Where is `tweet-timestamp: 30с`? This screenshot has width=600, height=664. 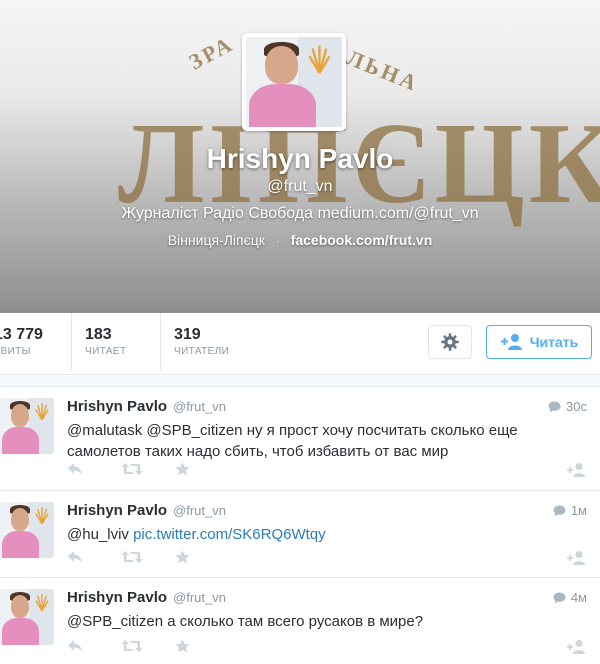 tweet-timestamp: 30с is located at coordinates (567, 406).